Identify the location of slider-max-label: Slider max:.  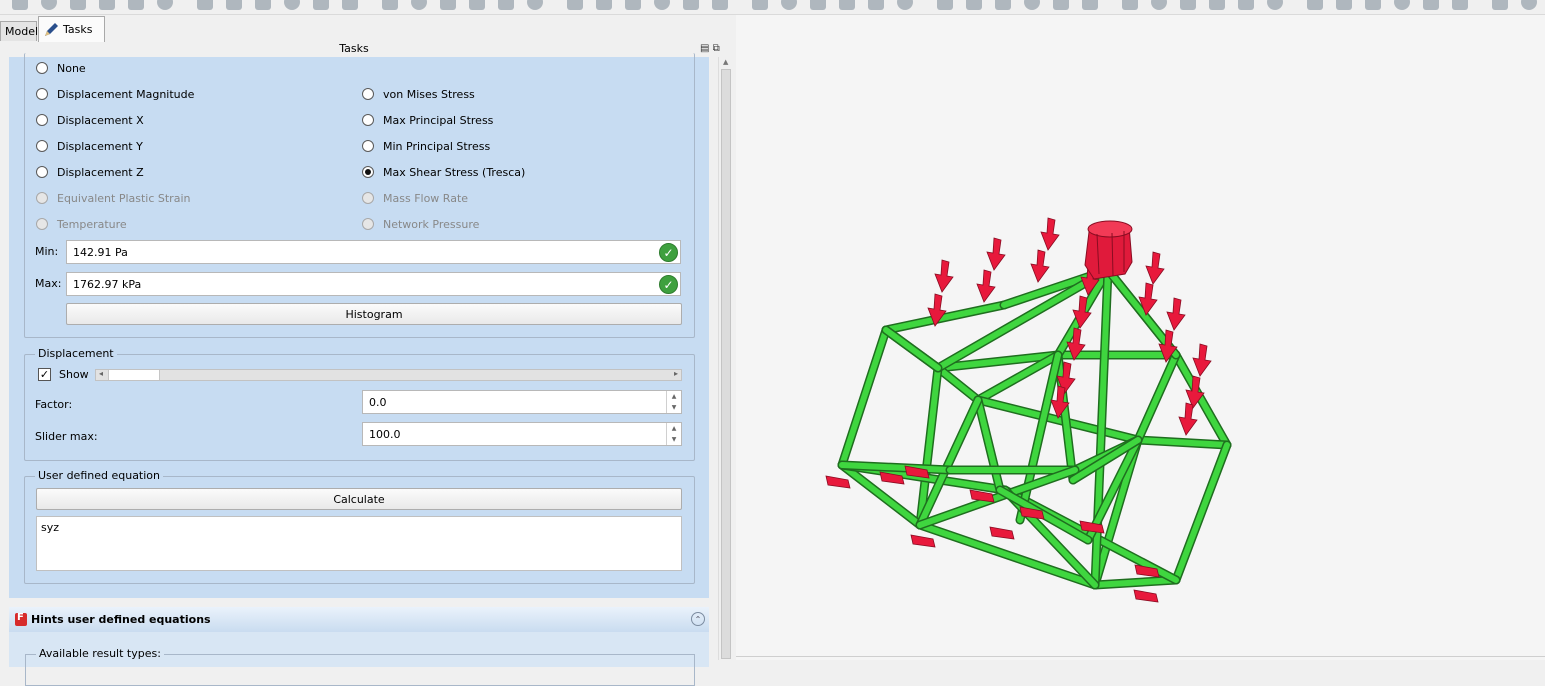
(66, 436).